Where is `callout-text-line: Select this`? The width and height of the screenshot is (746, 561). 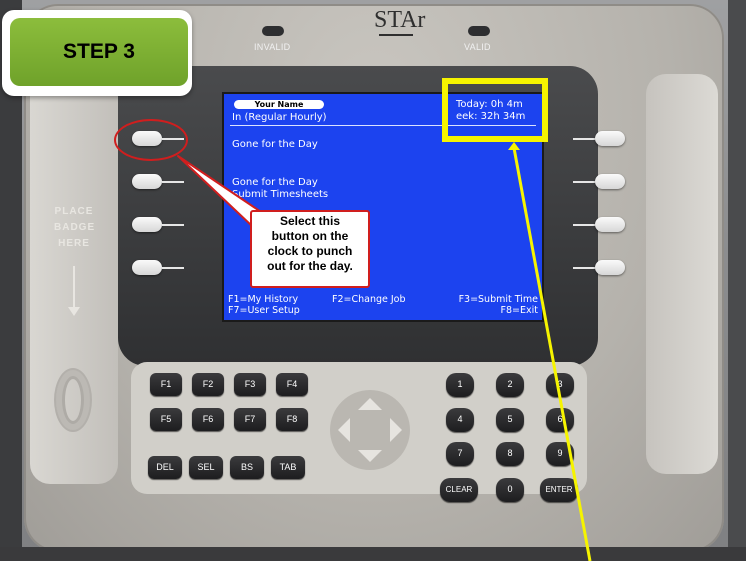
callout-text-line: Select this is located at coordinates (310, 221).